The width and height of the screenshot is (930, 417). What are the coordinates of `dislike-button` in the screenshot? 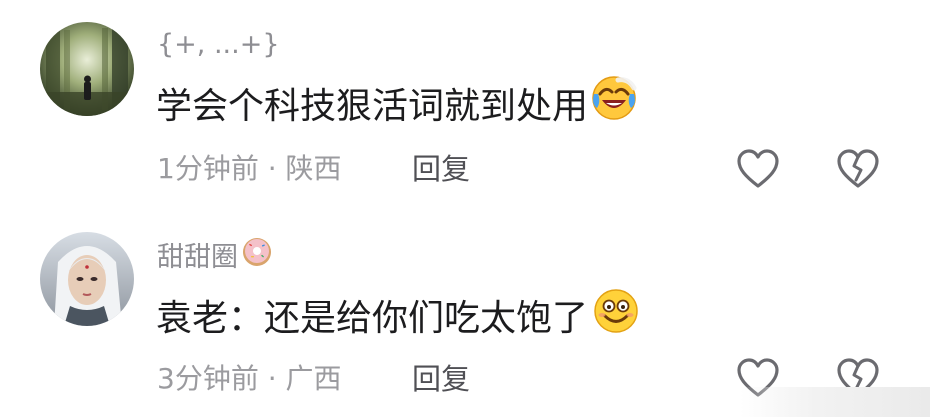 It's located at (858, 169).